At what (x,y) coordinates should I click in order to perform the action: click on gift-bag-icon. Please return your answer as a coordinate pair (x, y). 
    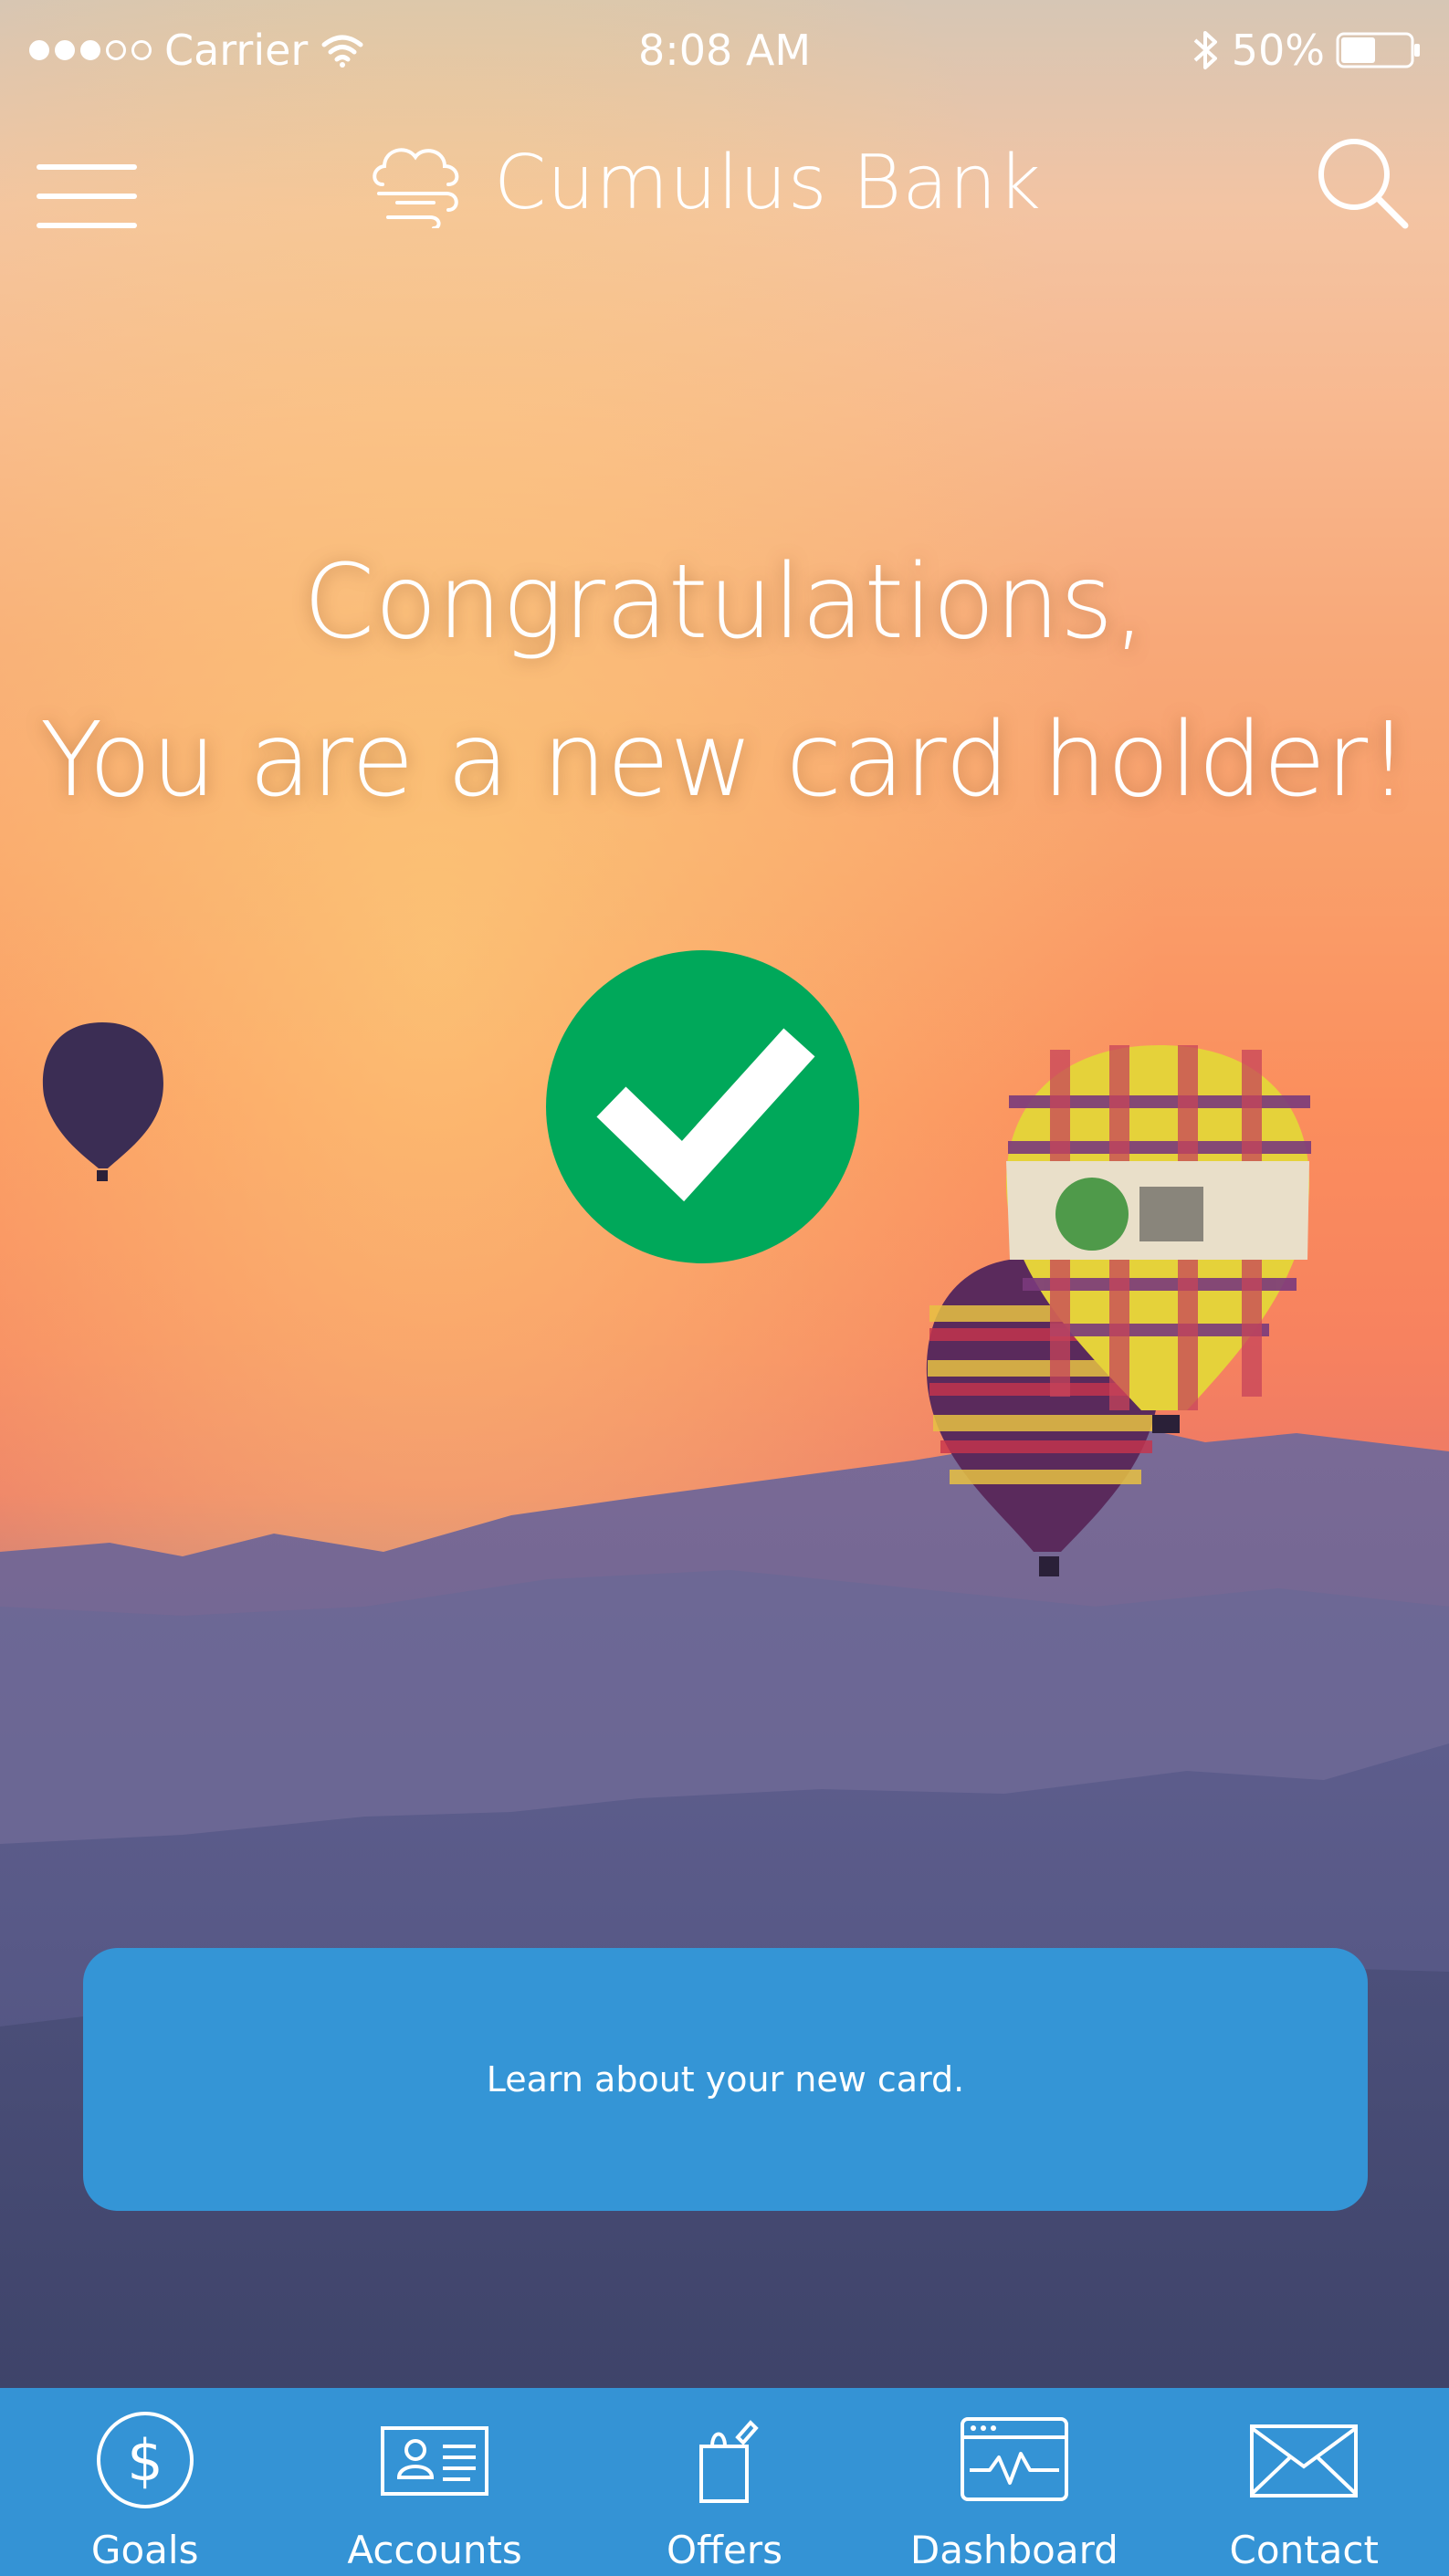
    Looking at the image, I should click on (730, 2461).